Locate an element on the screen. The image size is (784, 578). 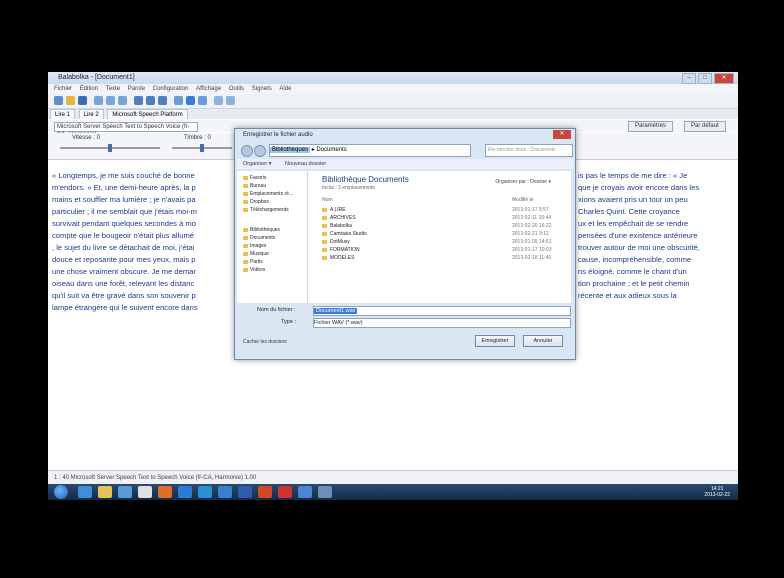
spell-icon is located at coordinates (202, 100).